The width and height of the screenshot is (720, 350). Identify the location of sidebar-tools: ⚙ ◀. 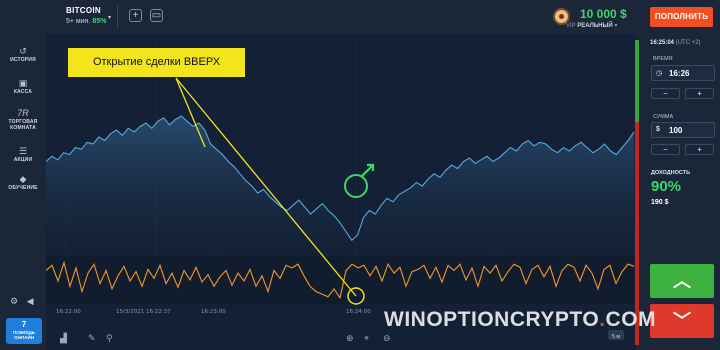
(22, 301).